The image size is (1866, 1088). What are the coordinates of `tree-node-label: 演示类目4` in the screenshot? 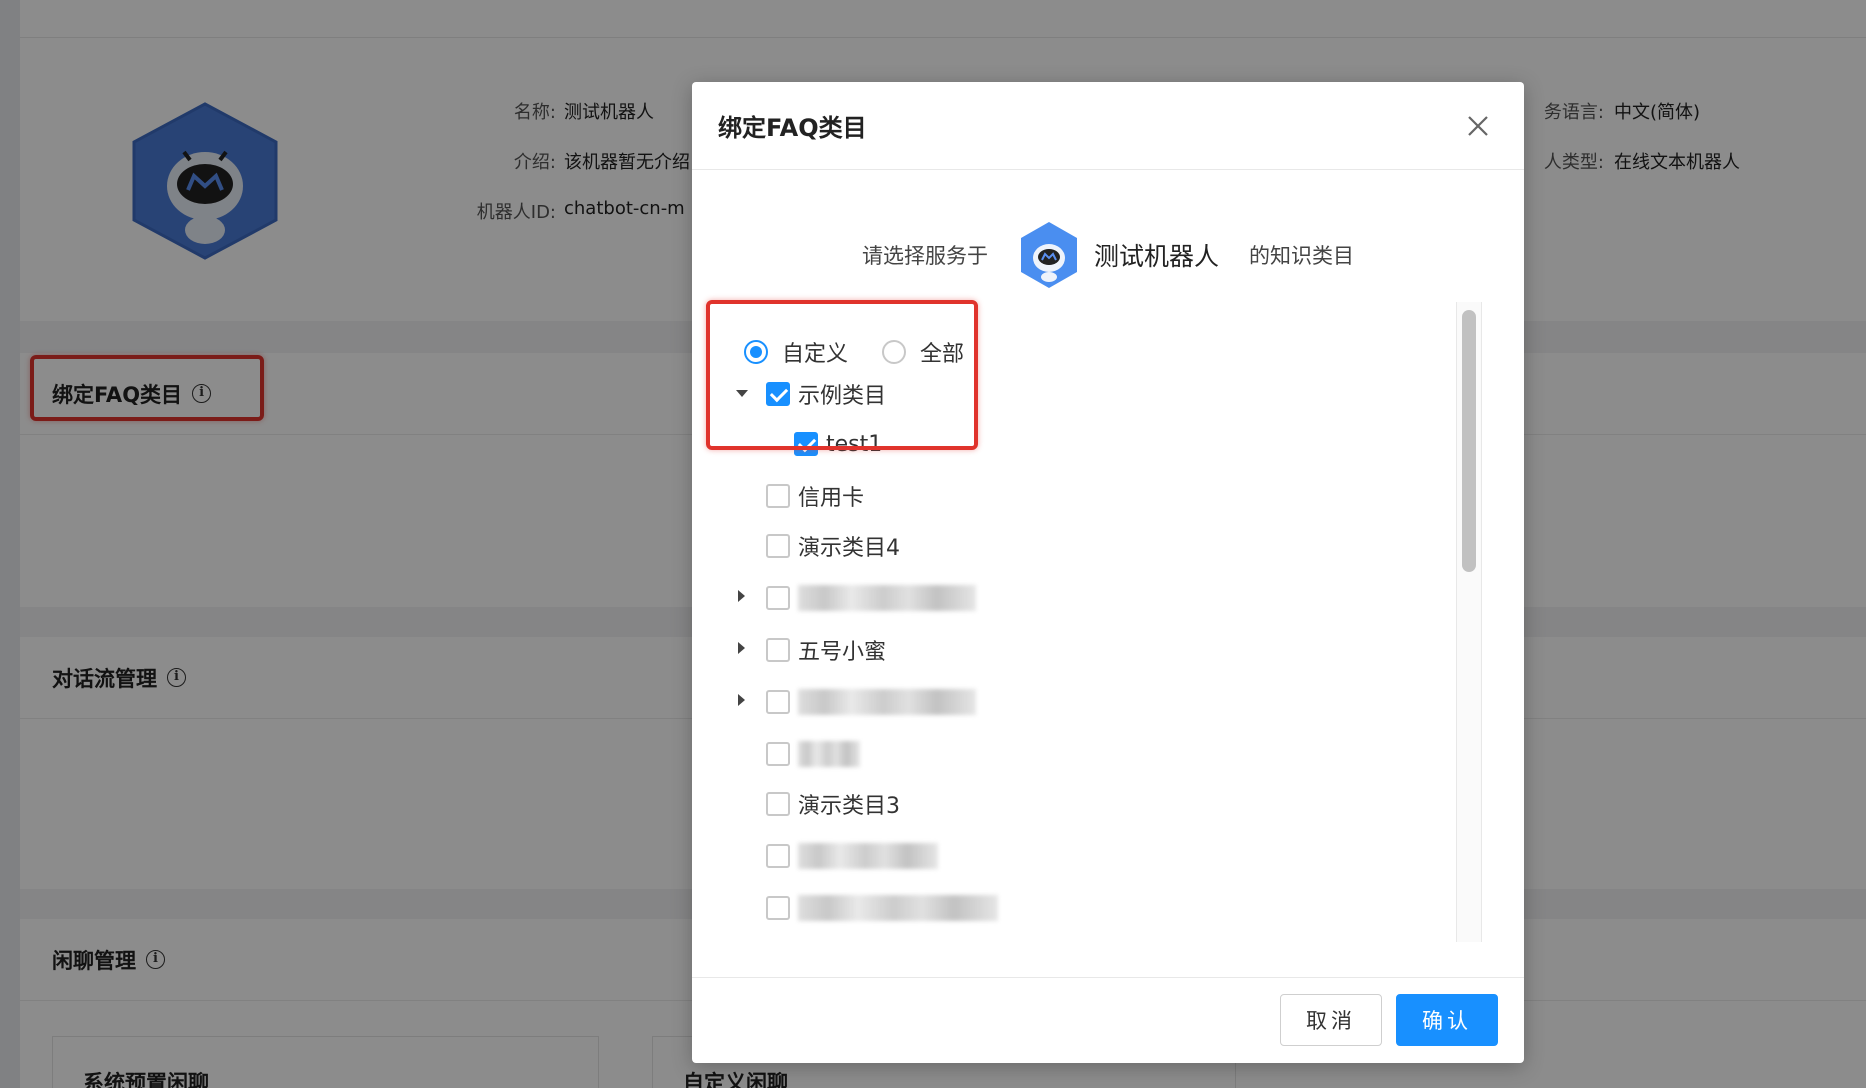 It's located at (849, 548).